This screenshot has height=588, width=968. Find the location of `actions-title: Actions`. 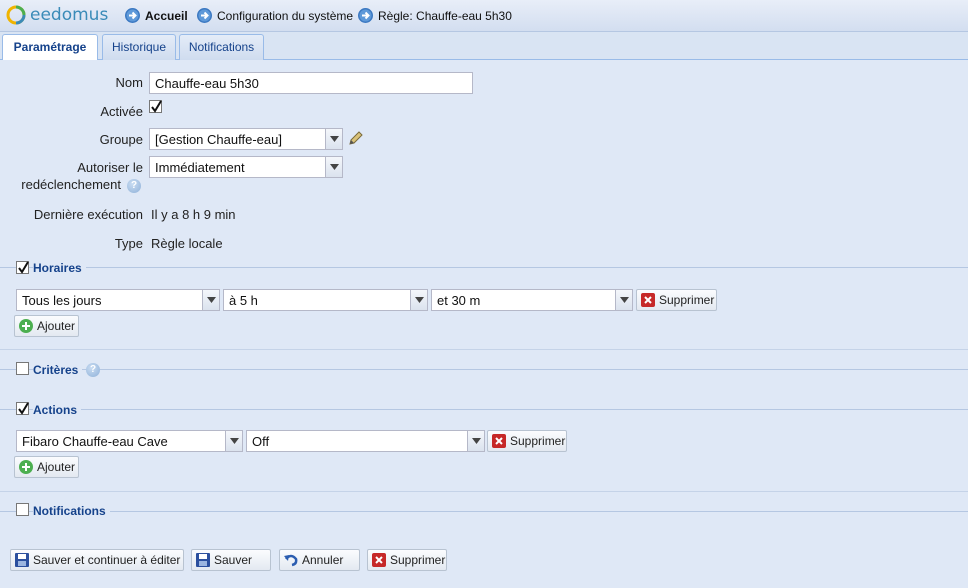

actions-title: Actions is located at coordinates (57, 410).